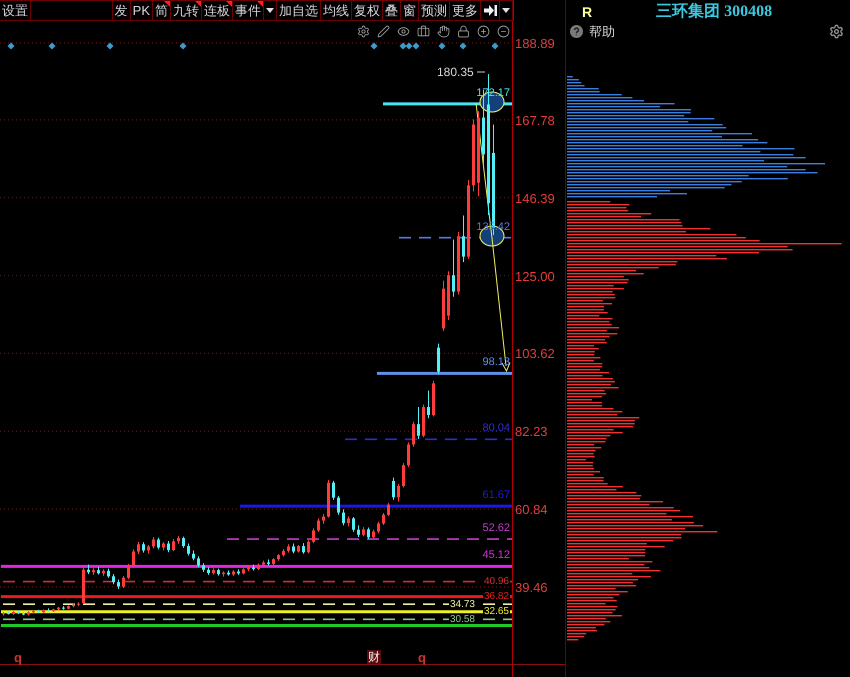  Describe the element at coordinates (248, 10) in the screenshot. I see `toolbar-button: 事件` at that location.